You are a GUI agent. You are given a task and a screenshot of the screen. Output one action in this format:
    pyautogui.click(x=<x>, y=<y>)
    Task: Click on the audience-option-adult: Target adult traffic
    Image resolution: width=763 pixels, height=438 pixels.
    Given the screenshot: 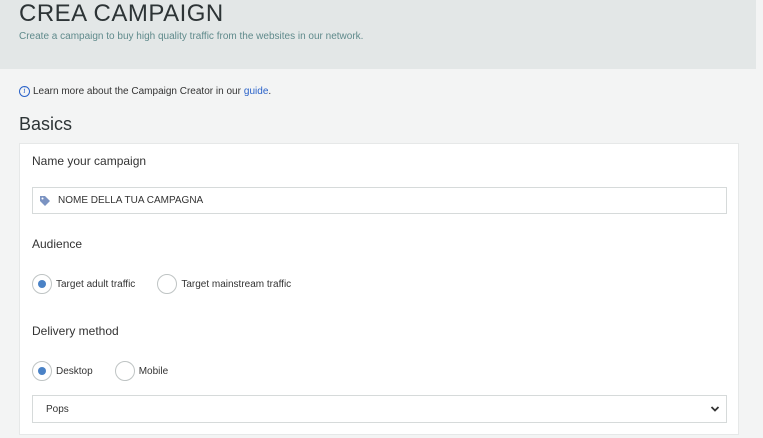 What is the action you would take?
    pyautogui.click(x=83, y=284)
    